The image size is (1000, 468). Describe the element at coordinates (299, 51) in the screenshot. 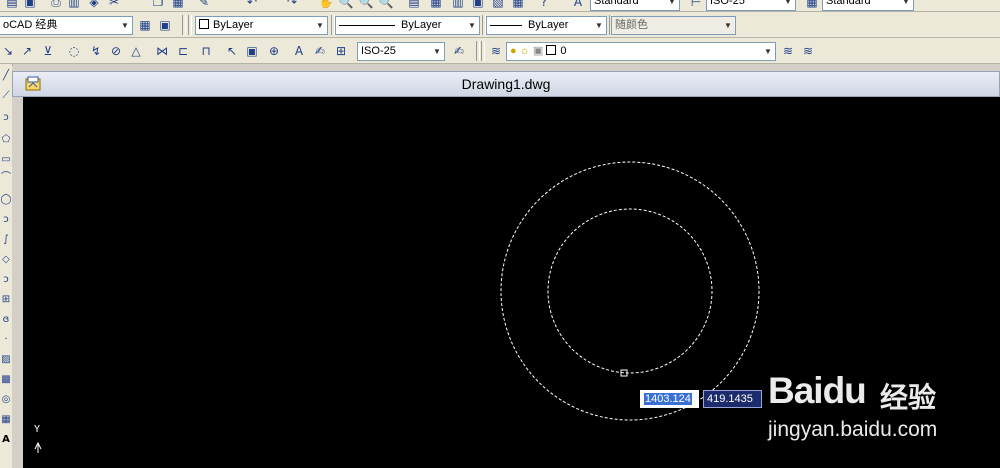

I see `dim-edit-icon: A` at that location.